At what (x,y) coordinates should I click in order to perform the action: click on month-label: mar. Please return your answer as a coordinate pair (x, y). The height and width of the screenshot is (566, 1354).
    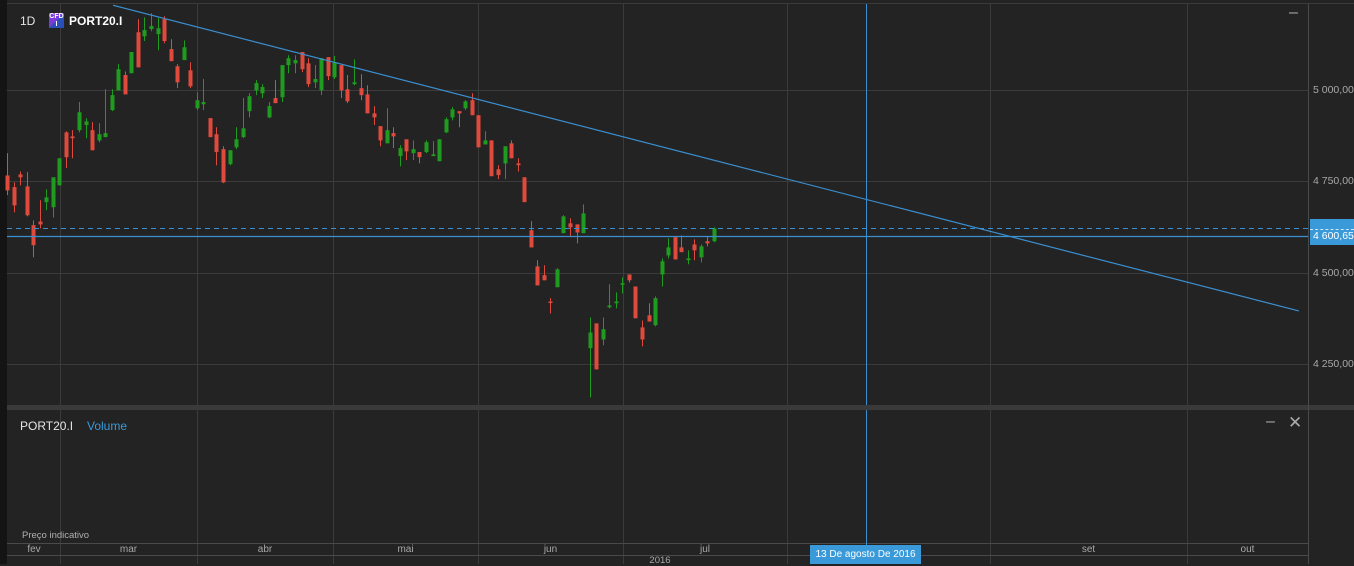
    Looking at the image, I should click on (128, 549).